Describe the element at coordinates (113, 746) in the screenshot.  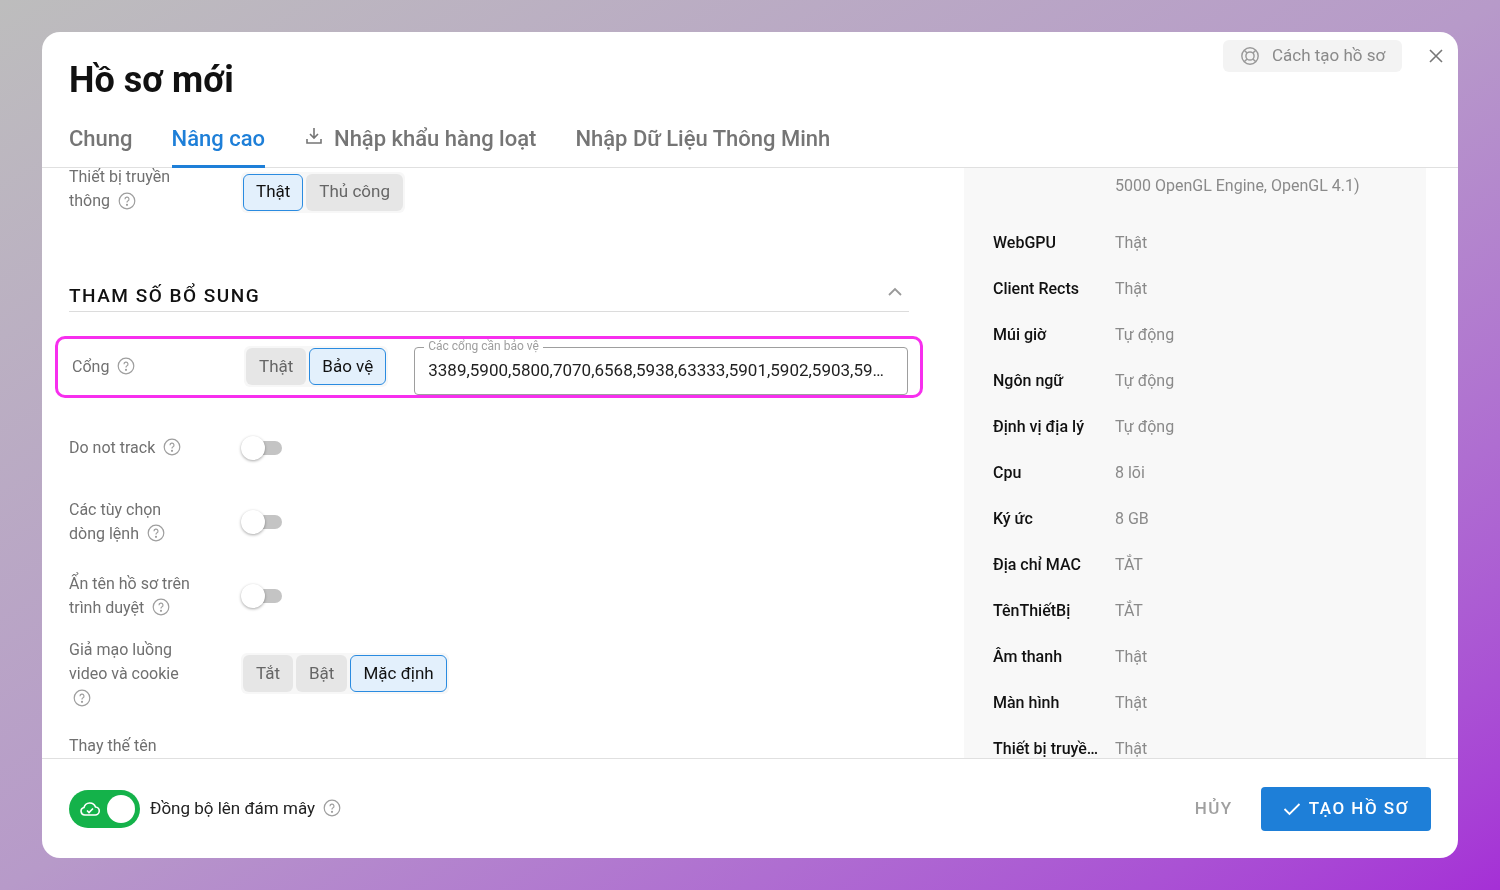
I see `setting-label: Thay thế tên` at that location.